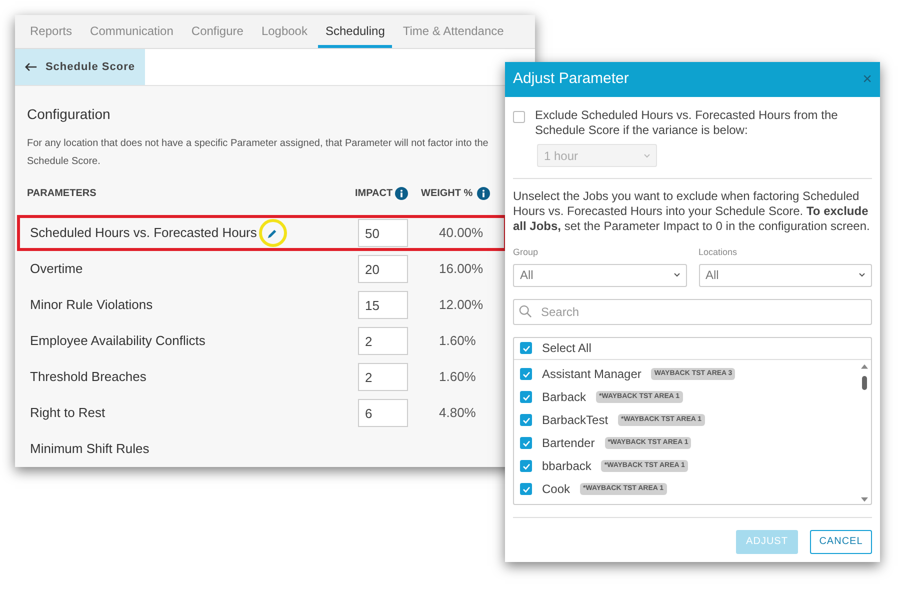 This screenshot has height=589, width=910. Describe the element at coordinates (867, 80) in the screenshot. I see `close-button: ×` at that location.